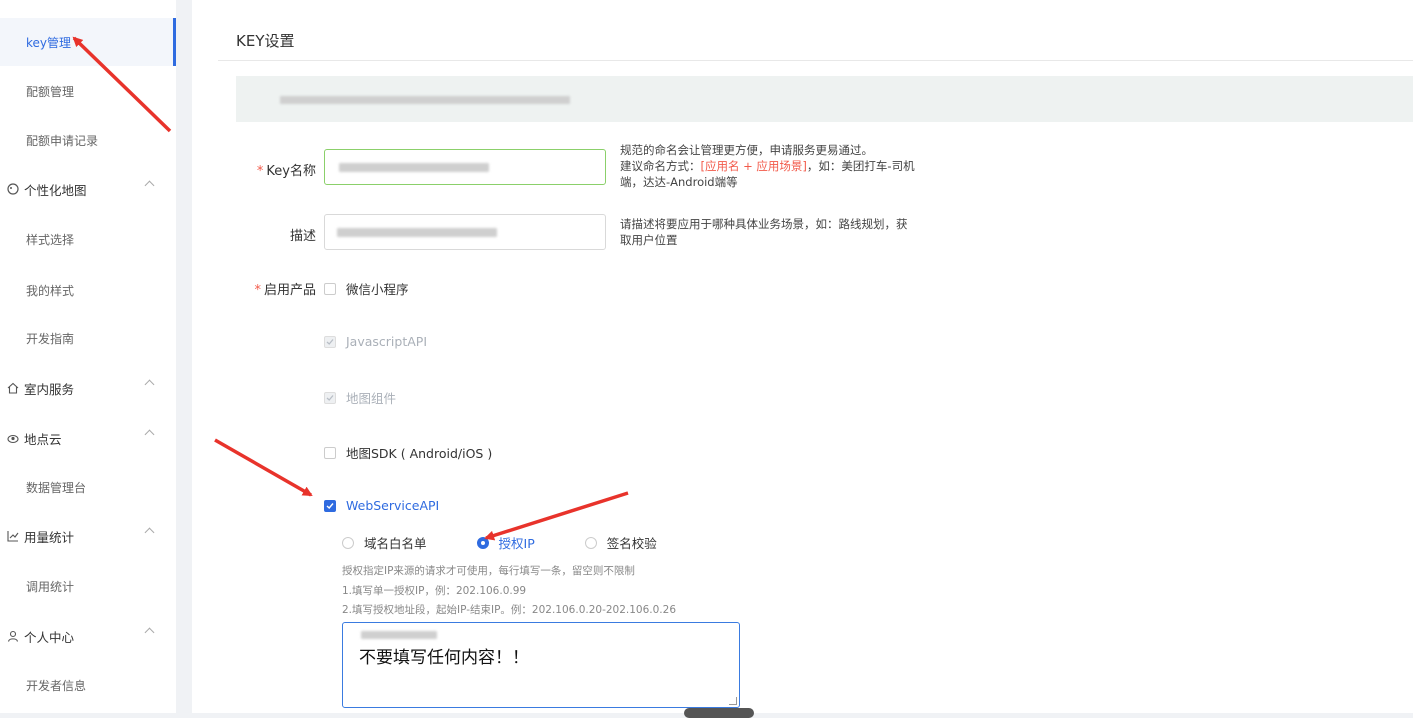 This screenshot has height=718, width=1413. I want to click on sidebar-group-label: 地点云, so click(43, 439).